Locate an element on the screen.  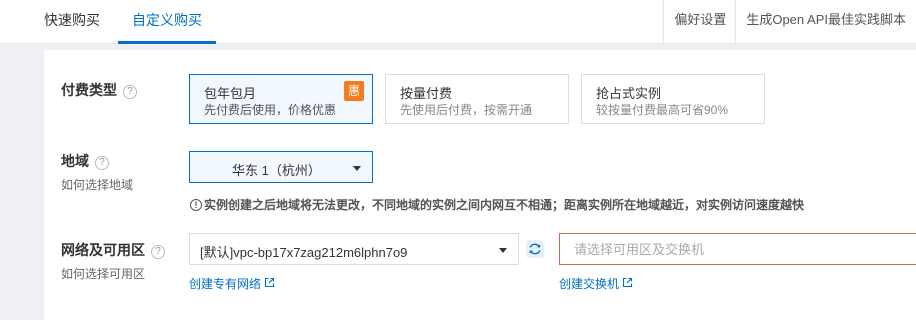
option-title: 抢占式实例 is located at coordinates (629, 93).